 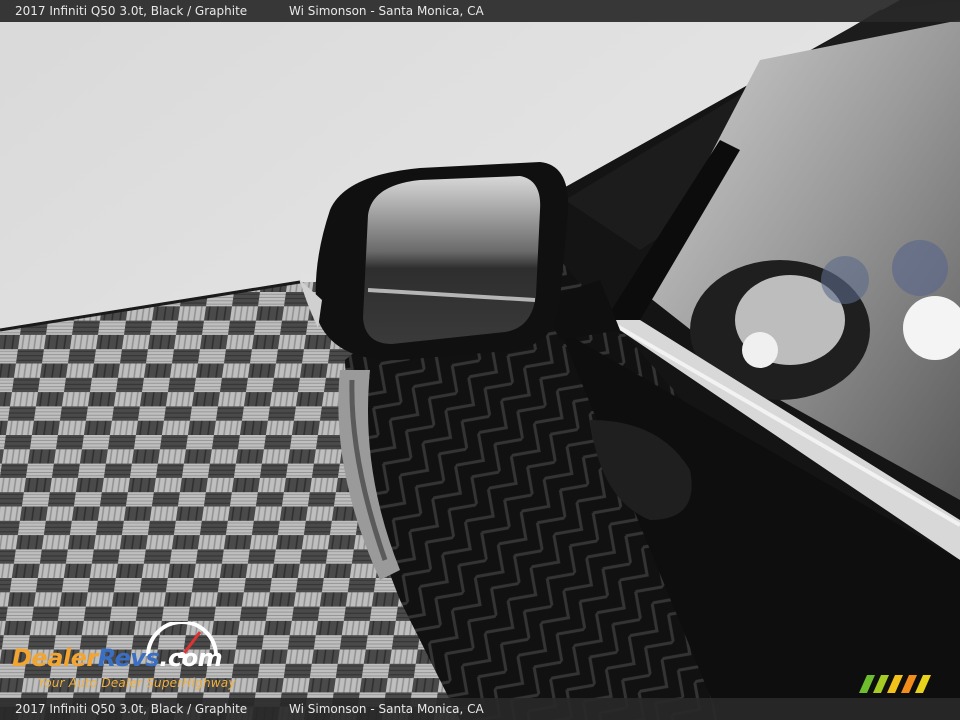 I want to click on logo-part-dealer: Dealer, so click(x=55, y=658).